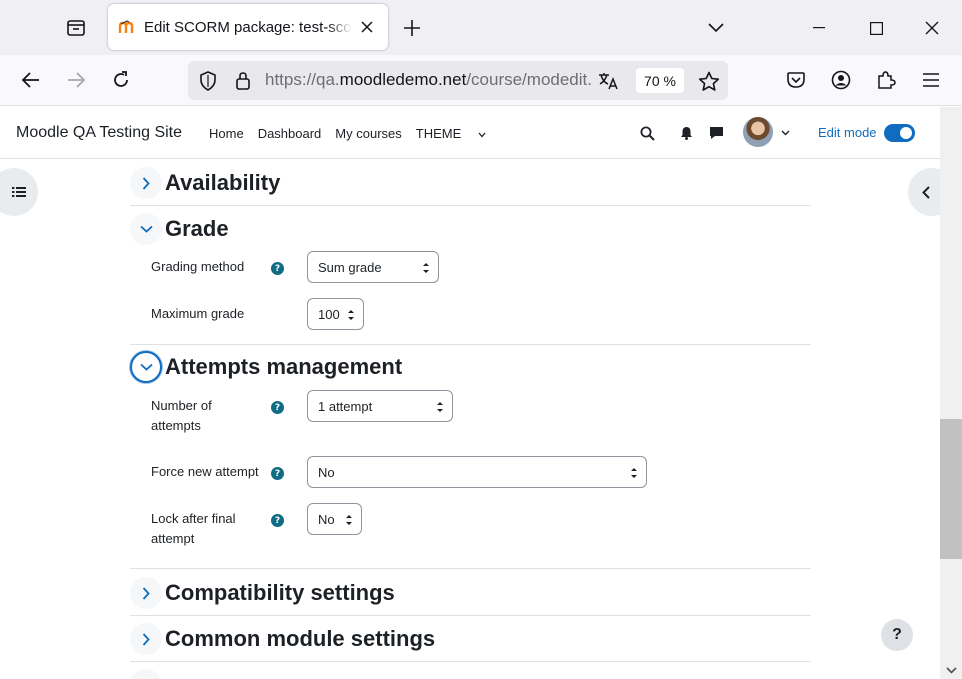 The image size is (962, 679). What do you see at coordinates (326, 472) in the screenshot?
I see `force-new-attempt-value: No` at bounding box center [326, 472].